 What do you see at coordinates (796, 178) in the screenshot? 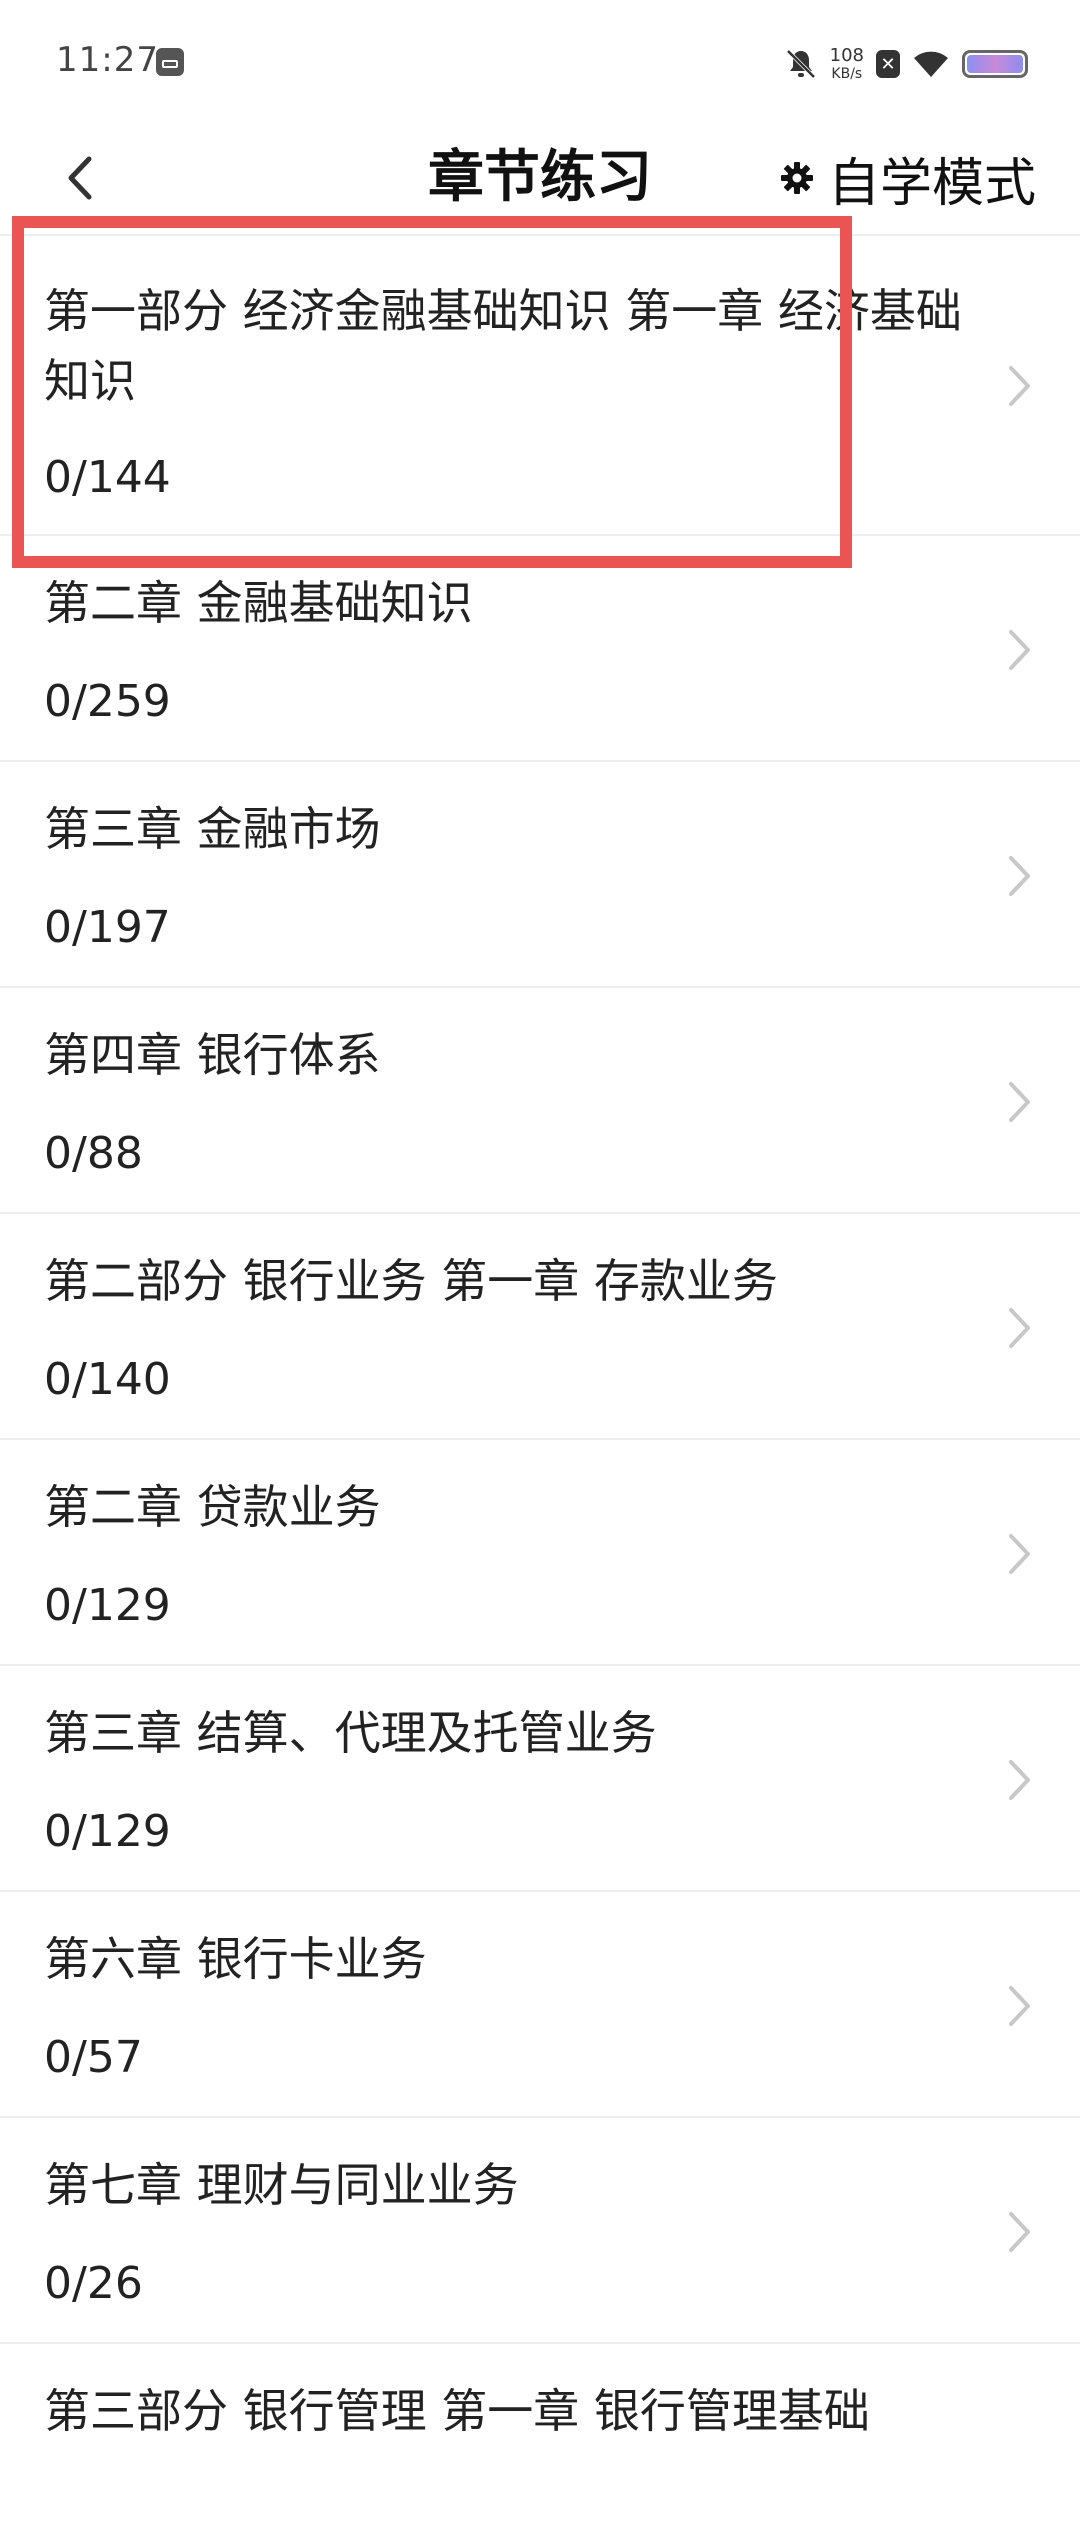
I see `gear-icon` at bounding box center [796, 178].